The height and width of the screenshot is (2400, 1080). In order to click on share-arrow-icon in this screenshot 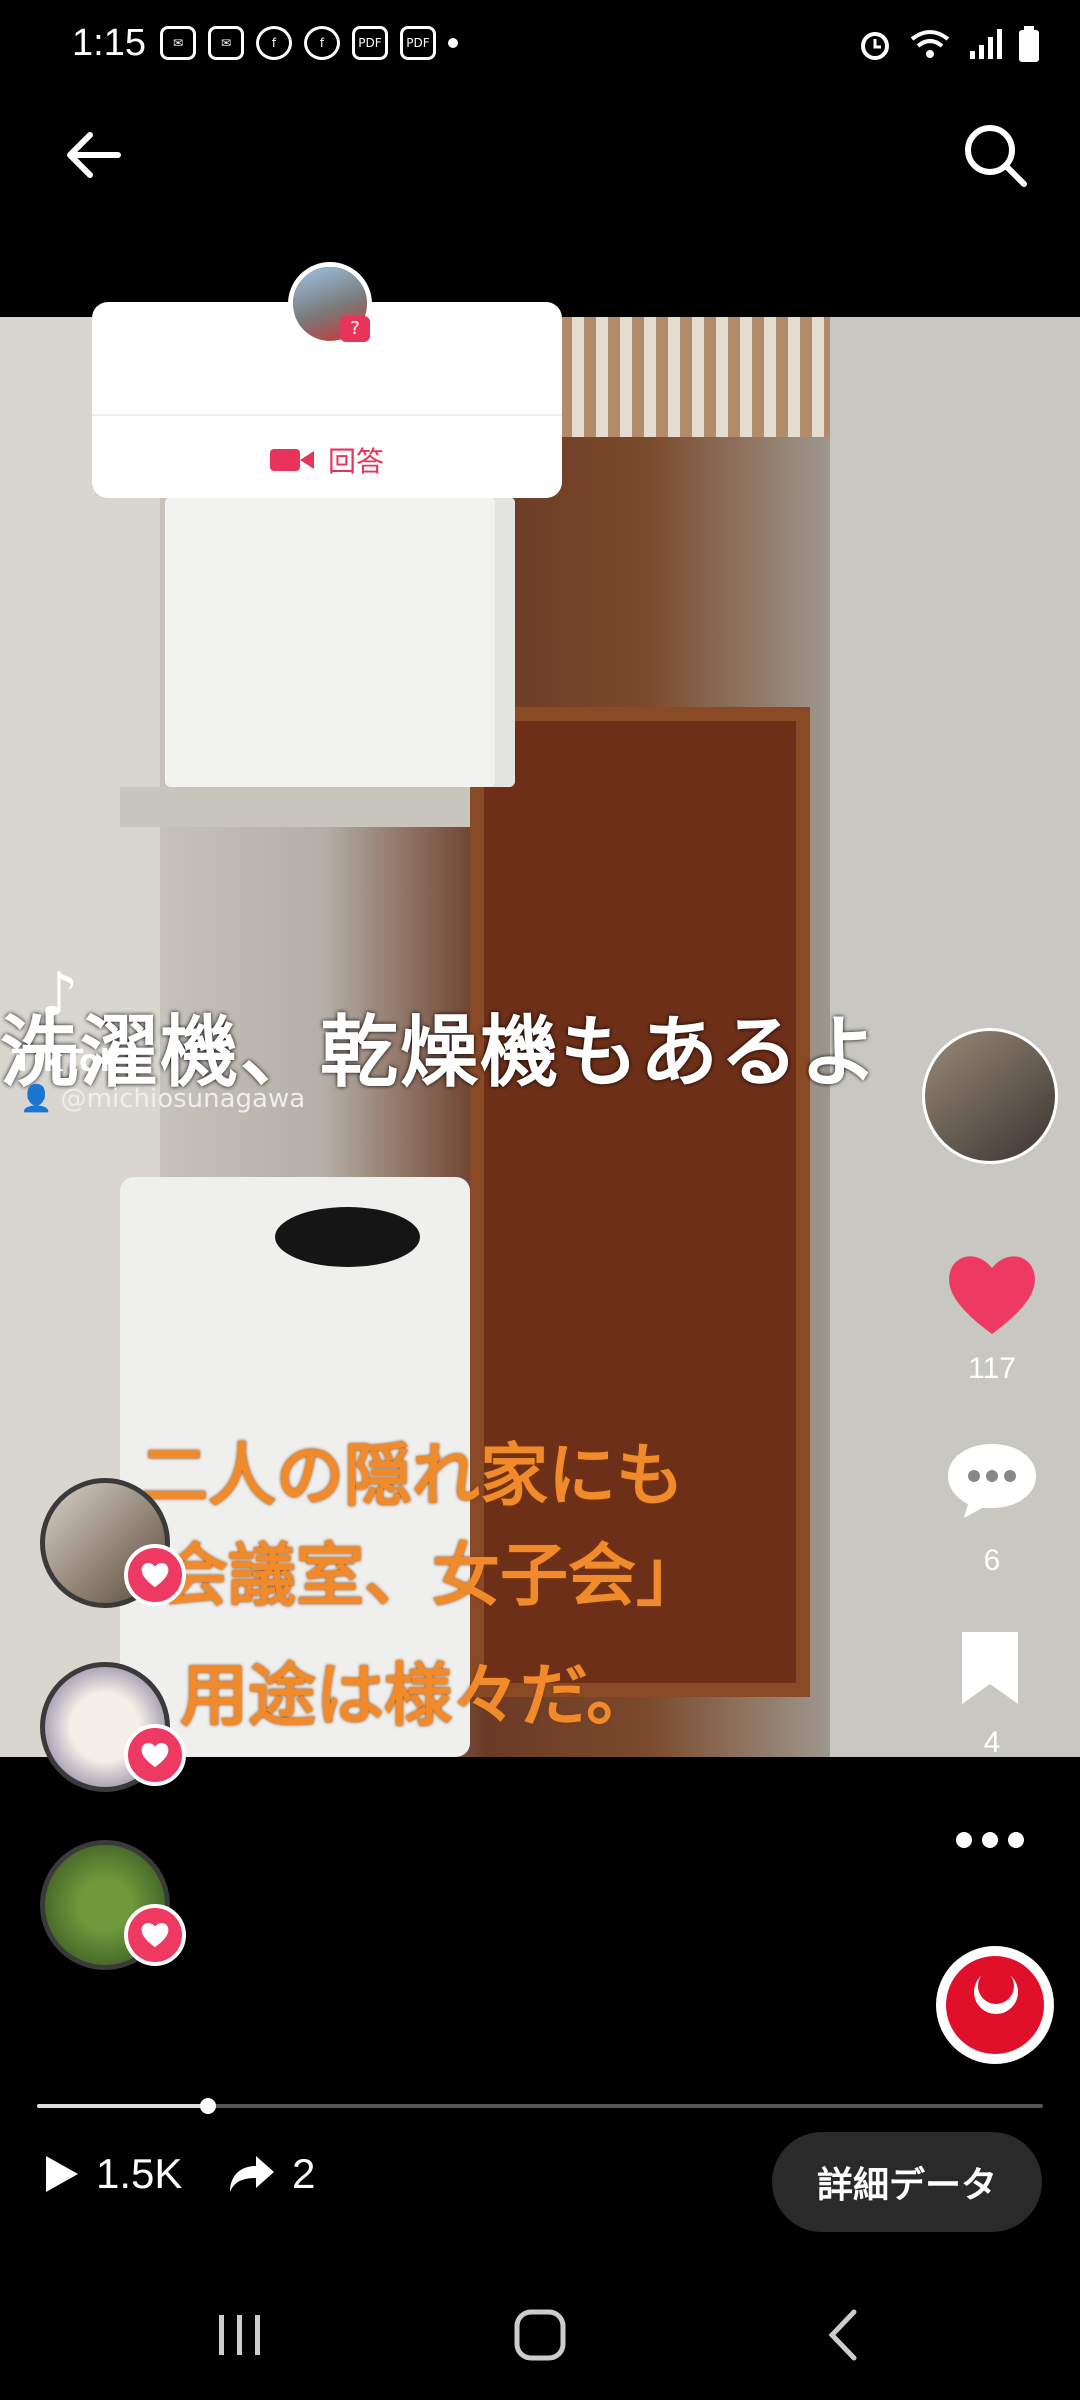, I will do `click(252, 2174)`.